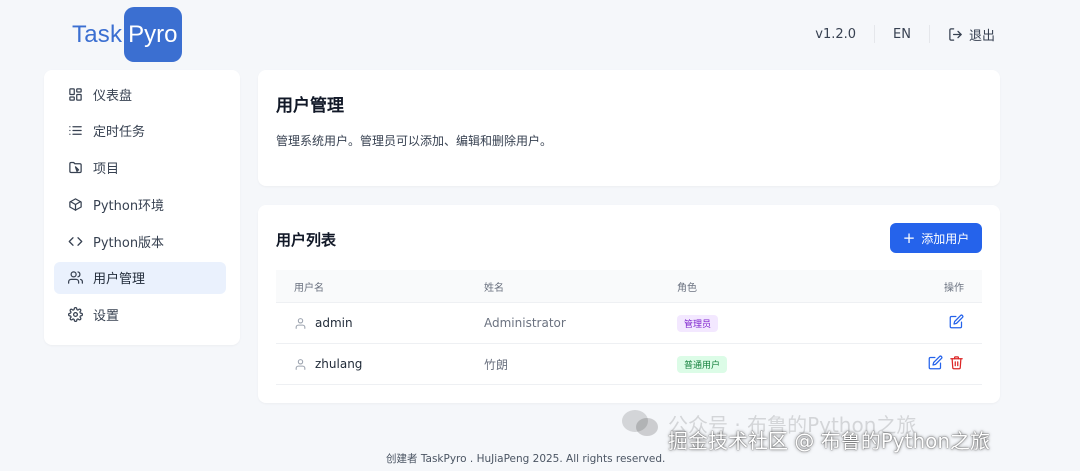  I want to click on gear-icon, so click(75, 315).